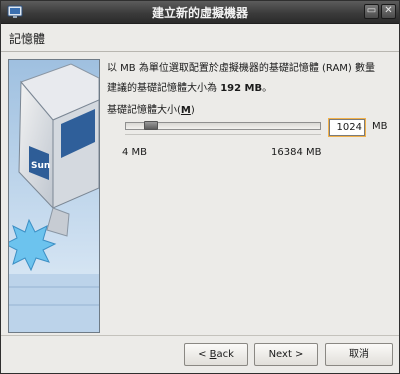 This screenshot has width=400, height=374. What do you see at coordinates (388, 11) in the screenshot?
I see `close-button: ✕` at bounding box center [388, 11].